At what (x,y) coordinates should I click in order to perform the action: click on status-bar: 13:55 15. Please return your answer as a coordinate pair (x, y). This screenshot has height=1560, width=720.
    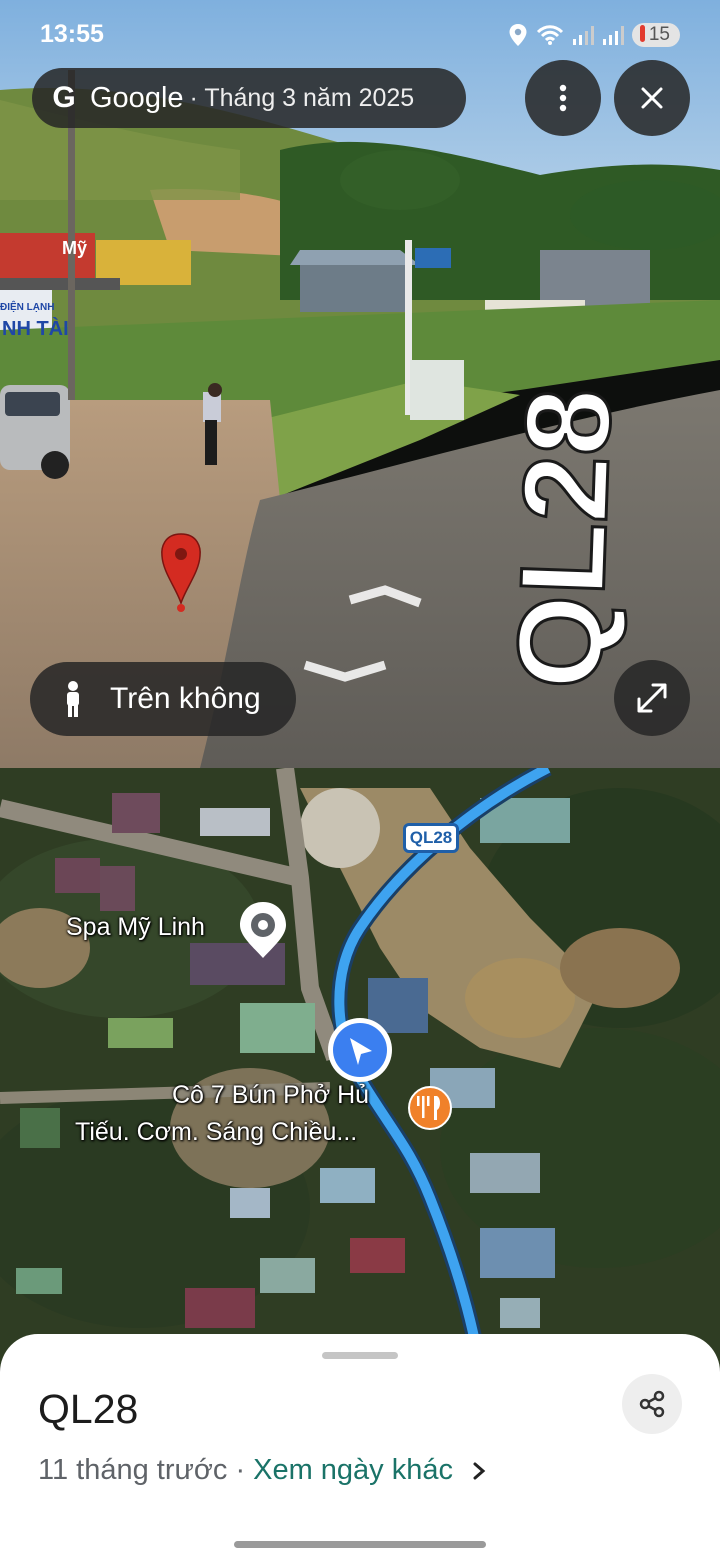
    Looking at the image, I should click on (360, 33).